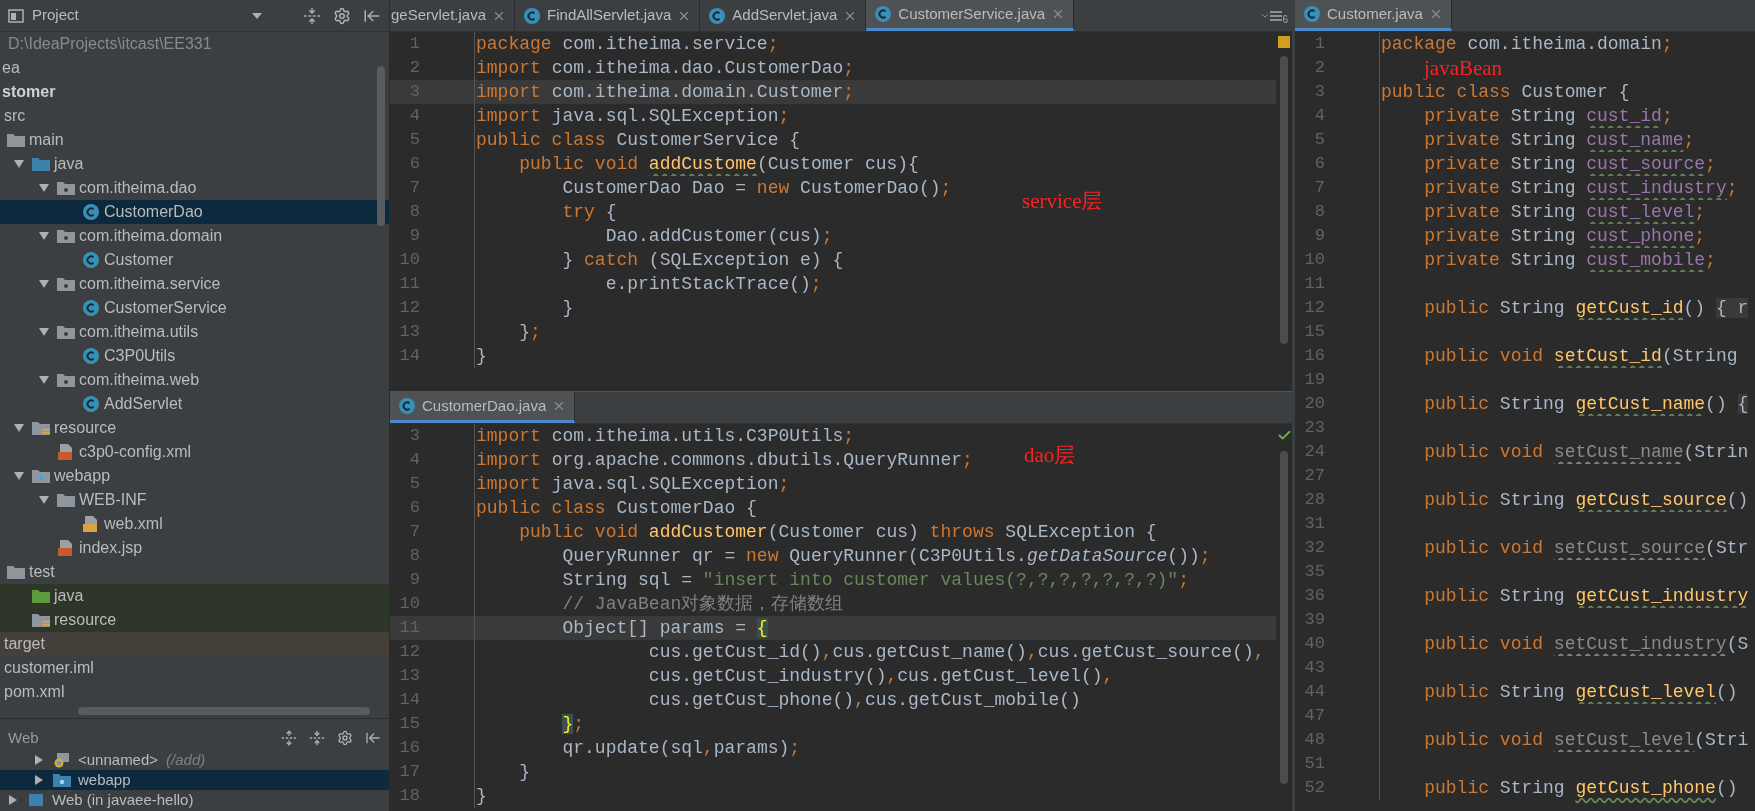 The width and height of the screenshot is (1755, 811). I want to click on code-line: private String cust_industry;, so click(1580, 188).